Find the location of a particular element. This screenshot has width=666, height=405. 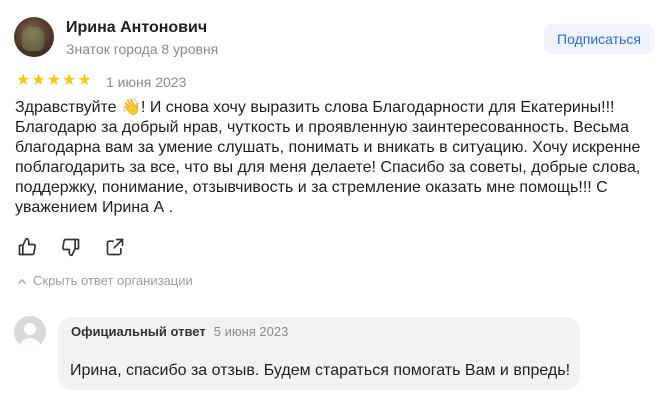

organization-avatar is located at coordinates (30, 332).